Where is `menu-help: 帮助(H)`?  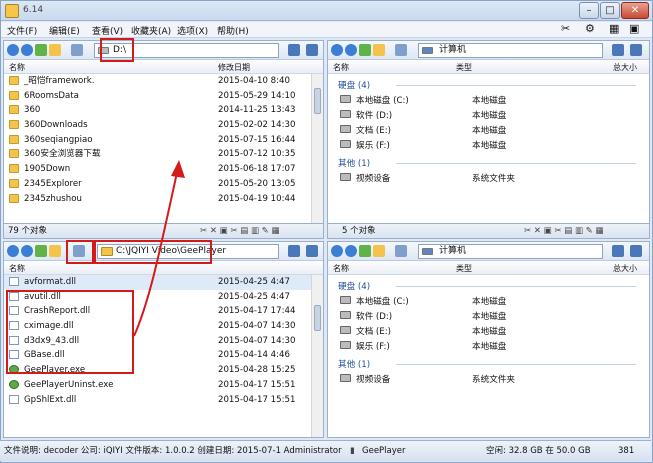
menu-help: 帮助(H) is located at coordinates (233, 30).